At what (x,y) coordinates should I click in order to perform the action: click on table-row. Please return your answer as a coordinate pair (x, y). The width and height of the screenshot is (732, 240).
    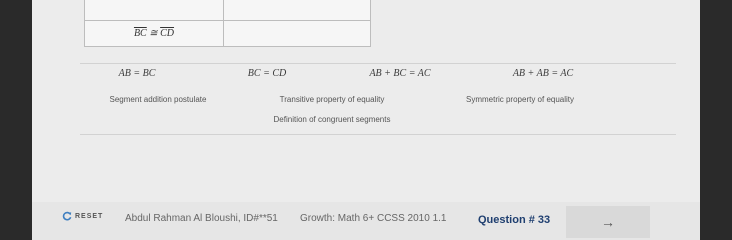
    Looking at the image, I should click on (227, 10).